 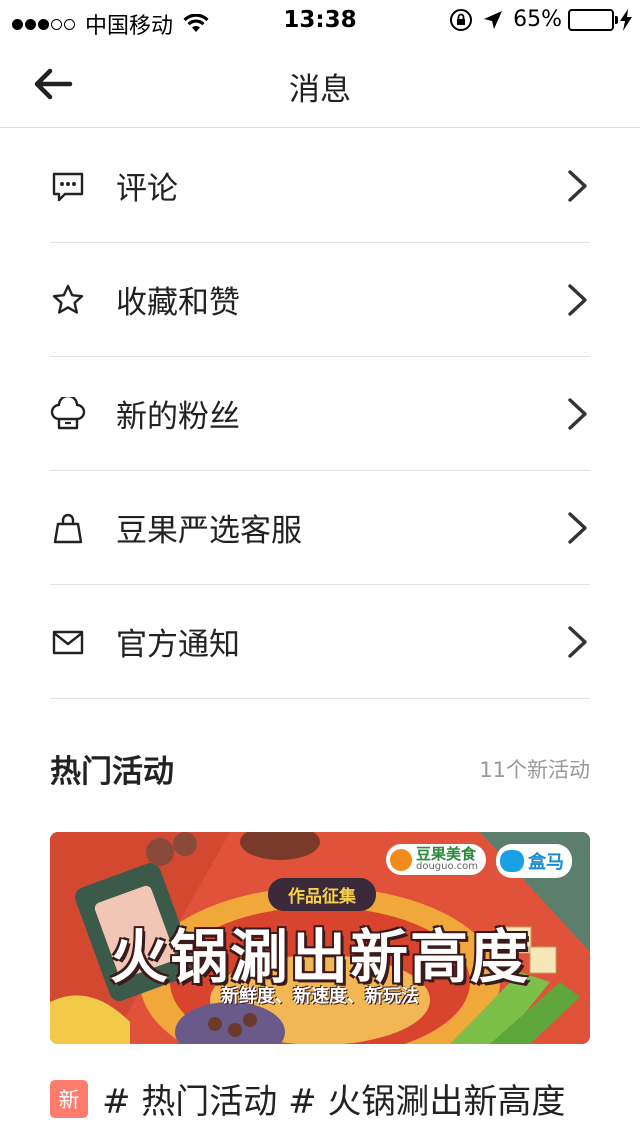 What do you see at coordinates (178, 417) in the screenshot?
I see `menu-item-label: 新的粉丝` at bounding box center [178, 417].